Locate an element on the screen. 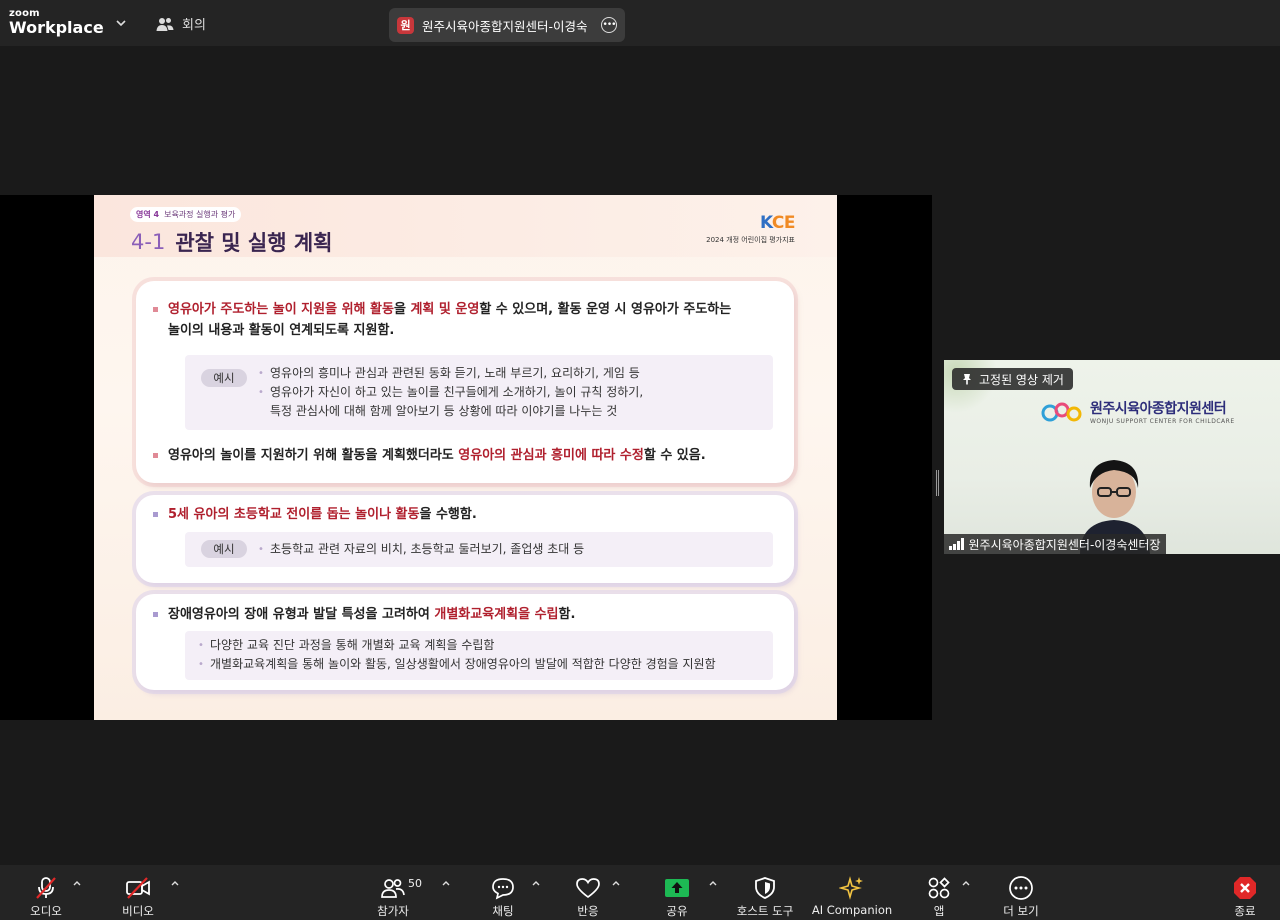 This screenshot has width=1280, height=920. video-button: 비디오 is located at coordinates (138, 892).